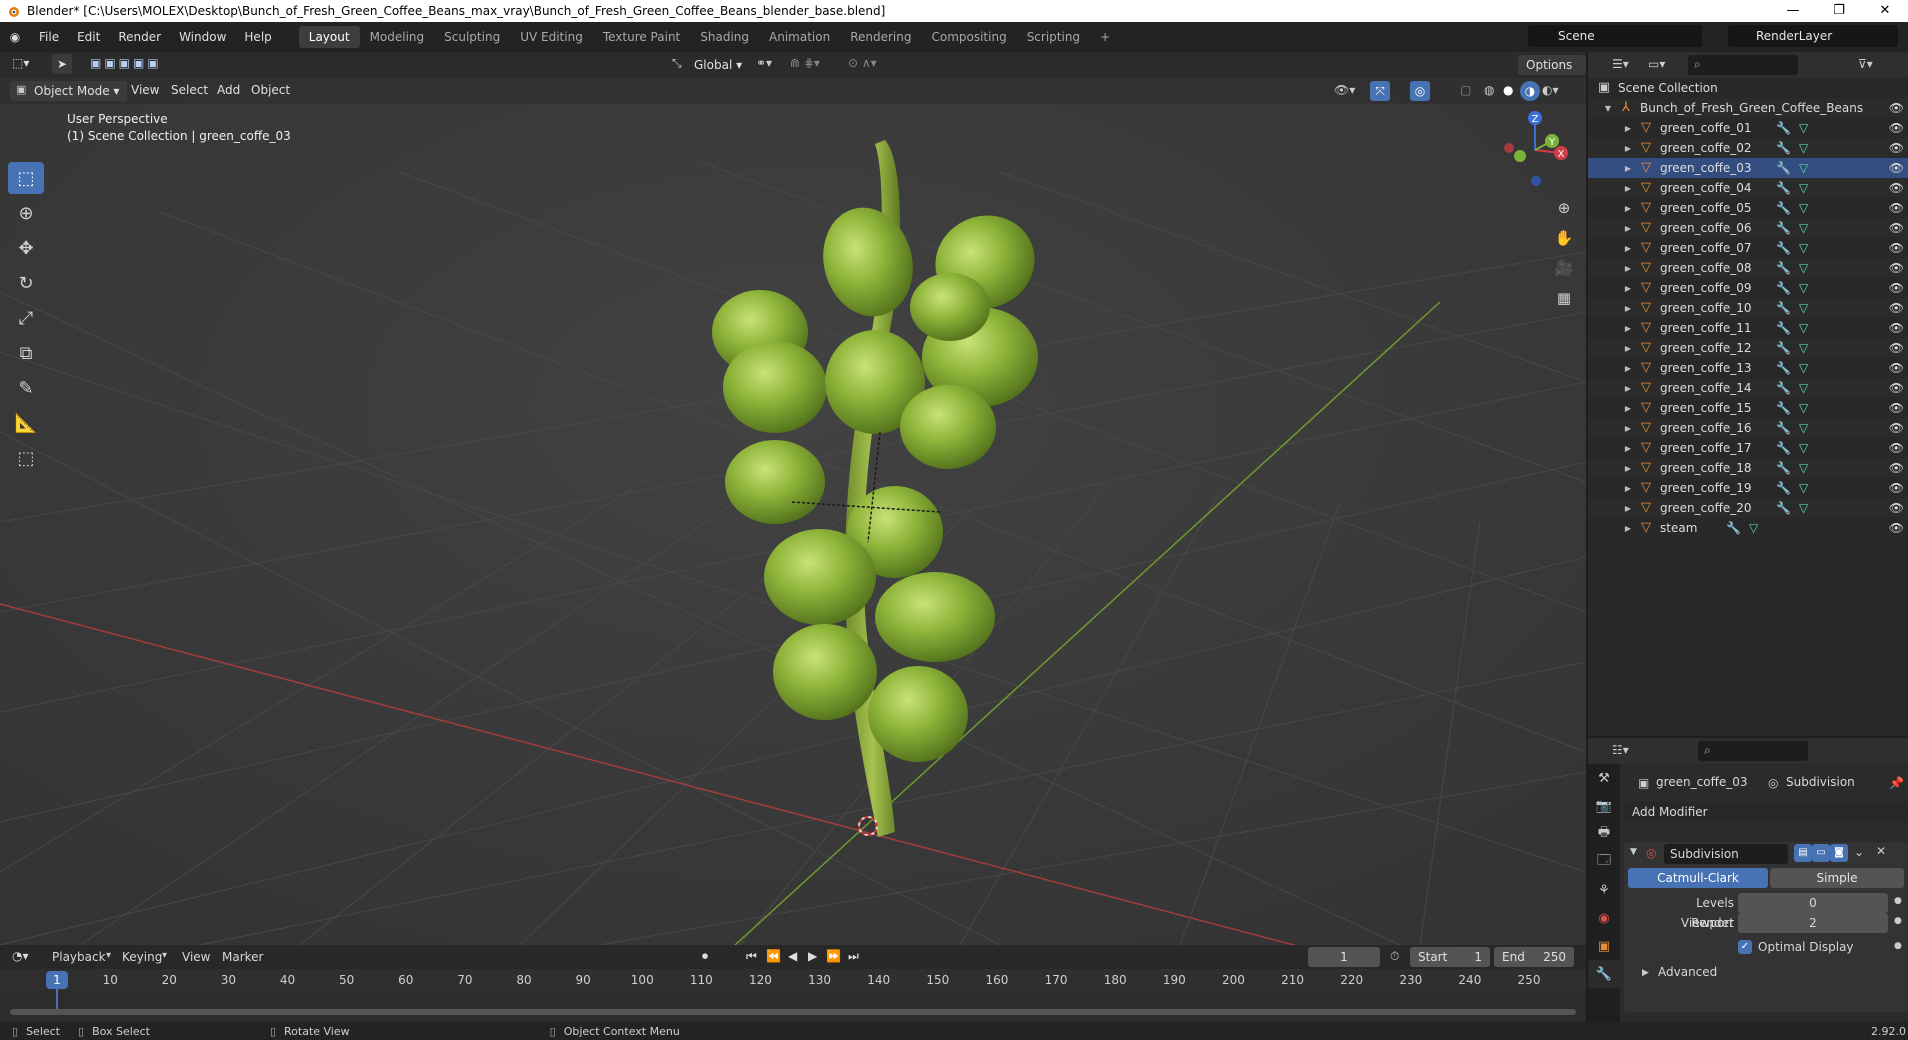 This screenshot has height=1040, width=1908. I want to click on tab-scripting: Scripting, so click(1053, 37).